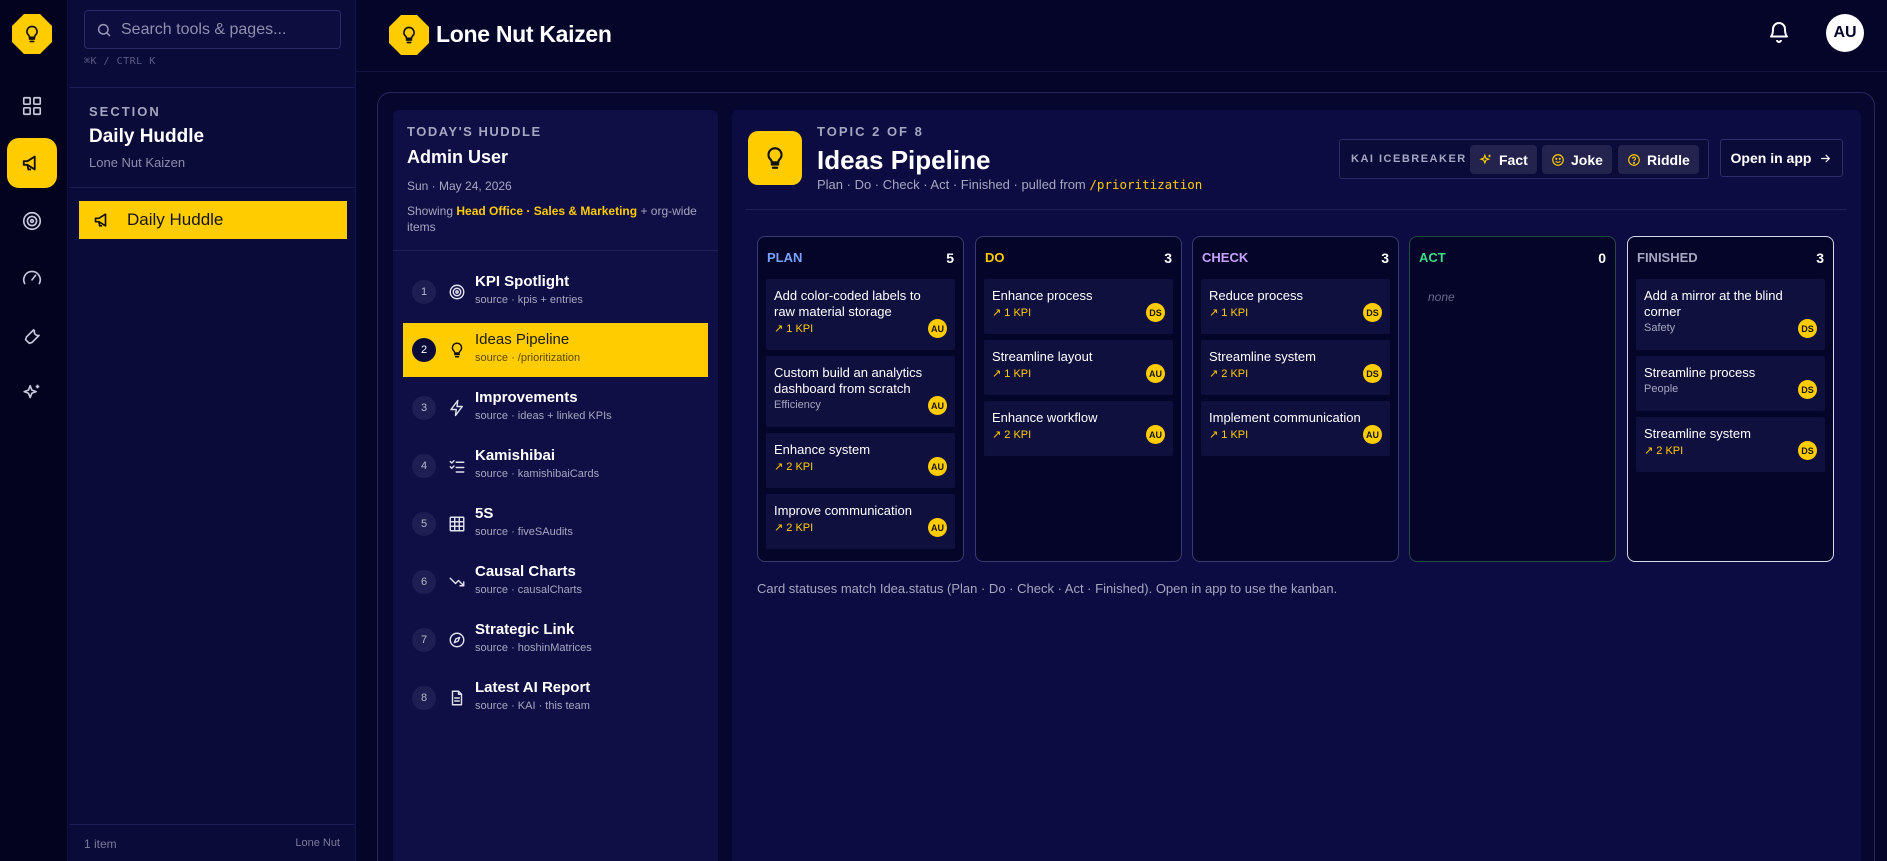 This screenshot has width=1887, height=861. I want to click on icebreaker-joke-button: Joke, so click(1577, 159).